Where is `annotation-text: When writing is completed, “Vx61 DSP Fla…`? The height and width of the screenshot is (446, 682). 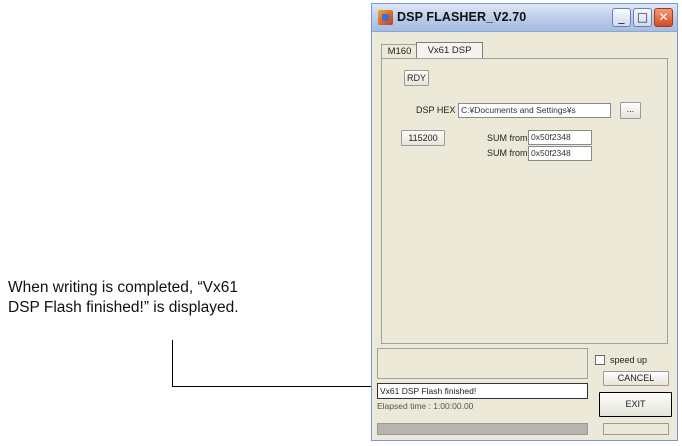
annotation-text: When writing is completed, “Vx61 DSP Fla… is located at coordinates (183, 298).